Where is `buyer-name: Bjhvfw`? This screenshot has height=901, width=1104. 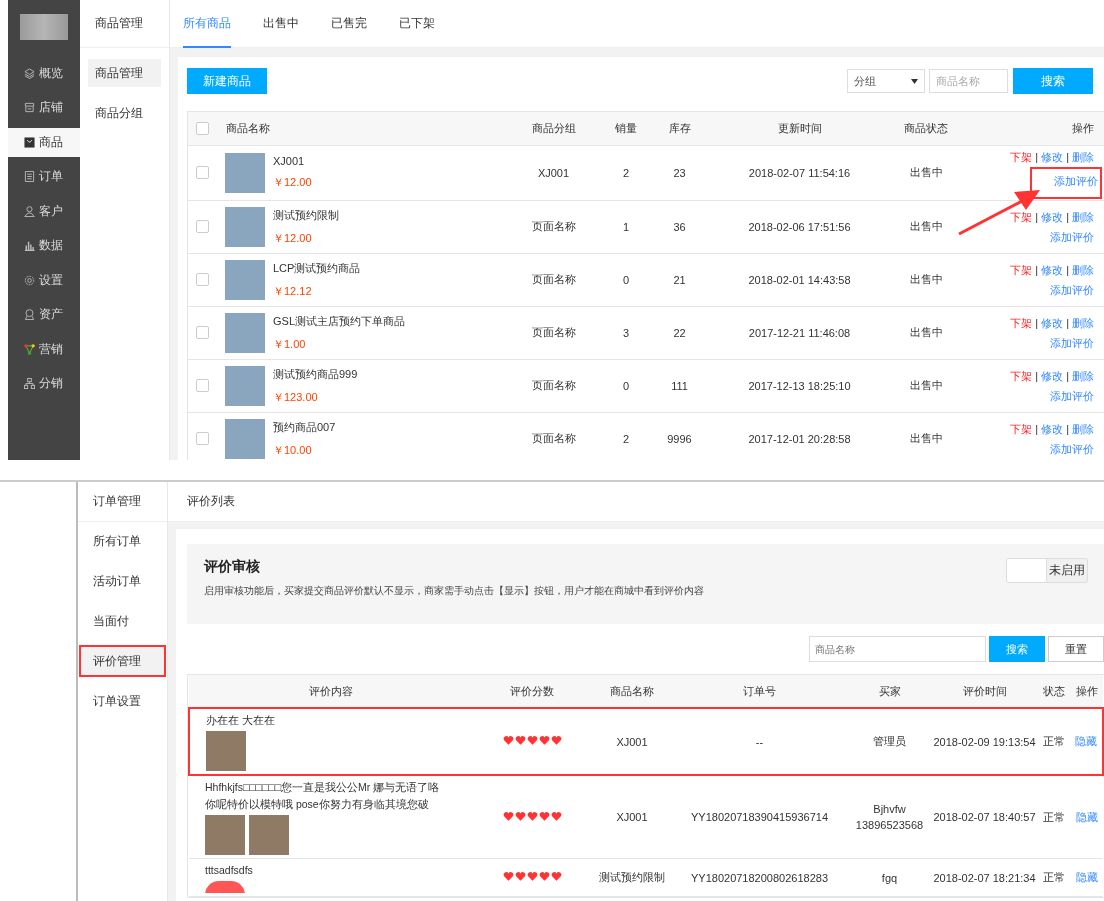 buyer-name: Bjhvfw is located at coordinates (889, 809).